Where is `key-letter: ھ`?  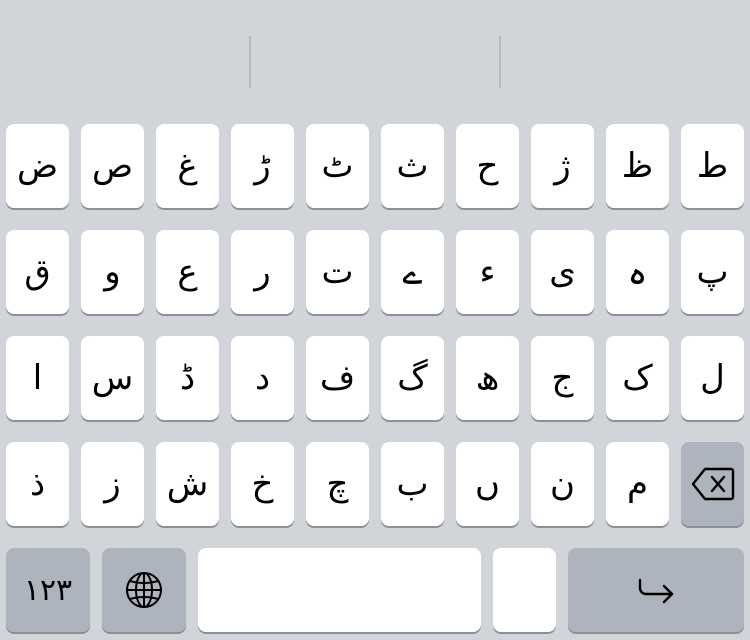 key-letter: ھ is located at coordinates (487, 378).